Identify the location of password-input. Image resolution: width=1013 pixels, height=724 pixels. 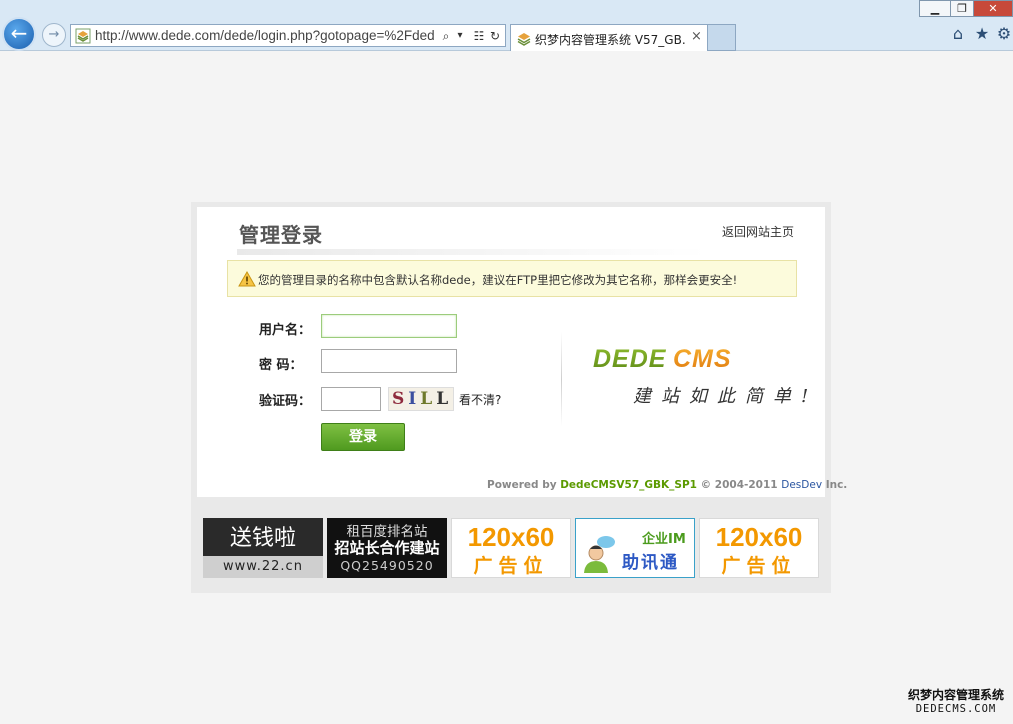
(389, 361).